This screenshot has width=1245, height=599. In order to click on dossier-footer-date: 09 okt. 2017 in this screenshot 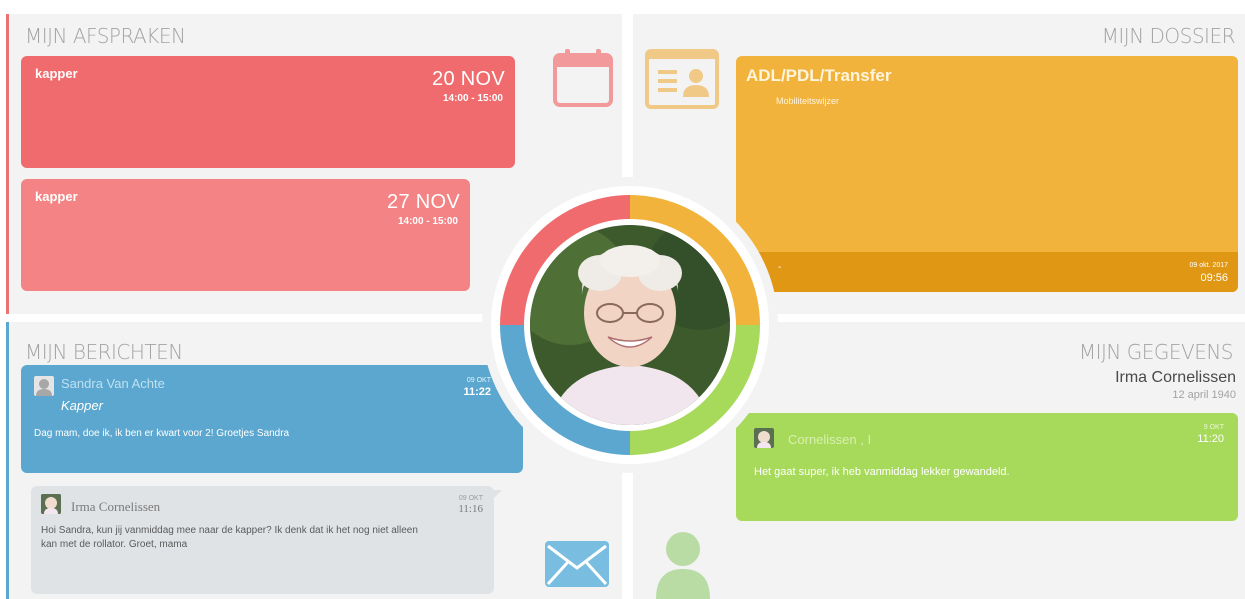, I will do `click(1208, 265)`.